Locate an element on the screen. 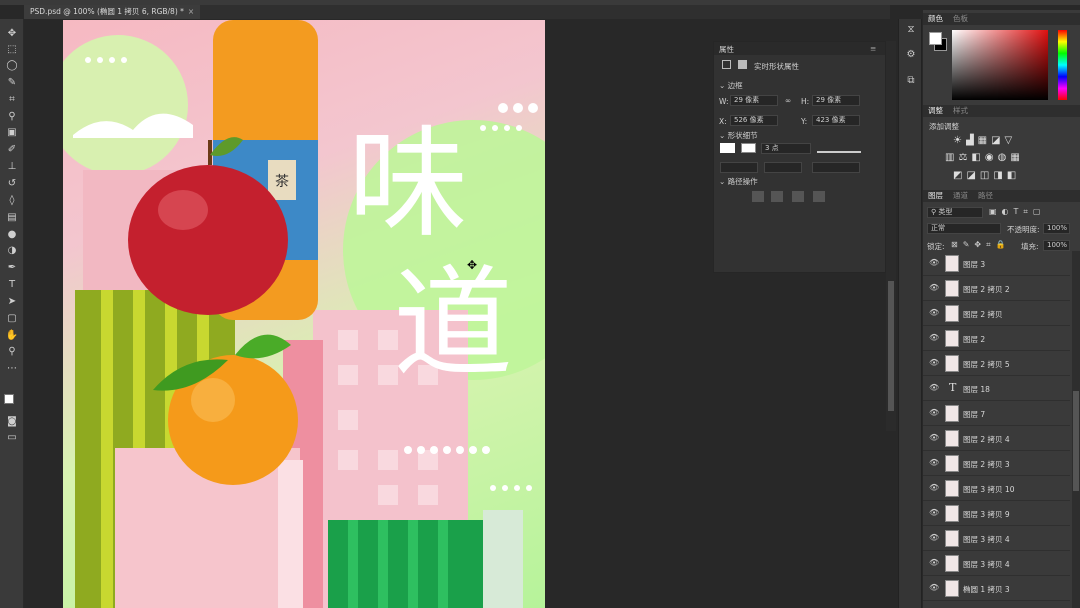  crop-icon: ⌗ is located at coordinates (12, 100).